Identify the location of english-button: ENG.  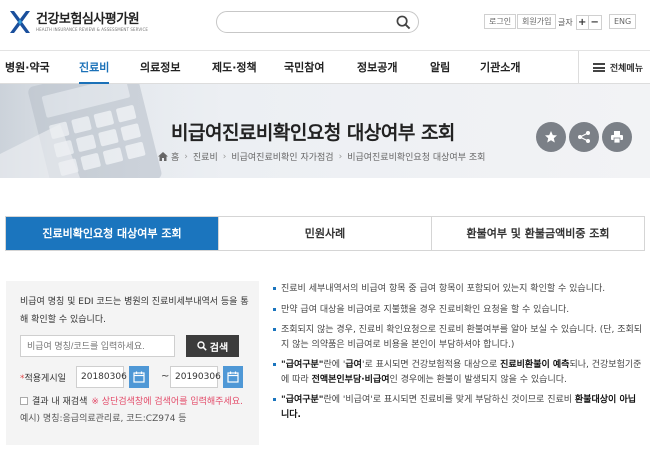
(623, 21).